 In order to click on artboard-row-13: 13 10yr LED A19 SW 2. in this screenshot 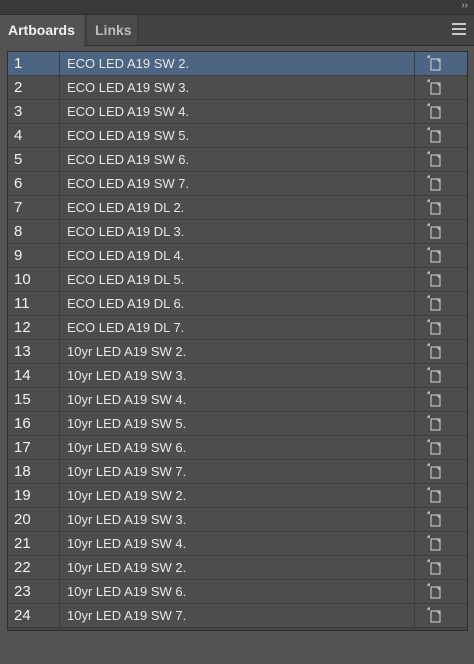, I will do `click(237, 352)`.